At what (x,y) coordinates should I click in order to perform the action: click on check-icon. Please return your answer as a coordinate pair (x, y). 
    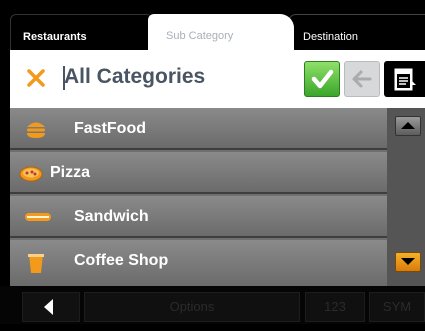
    Looking at the image, I should click on (322, 79).